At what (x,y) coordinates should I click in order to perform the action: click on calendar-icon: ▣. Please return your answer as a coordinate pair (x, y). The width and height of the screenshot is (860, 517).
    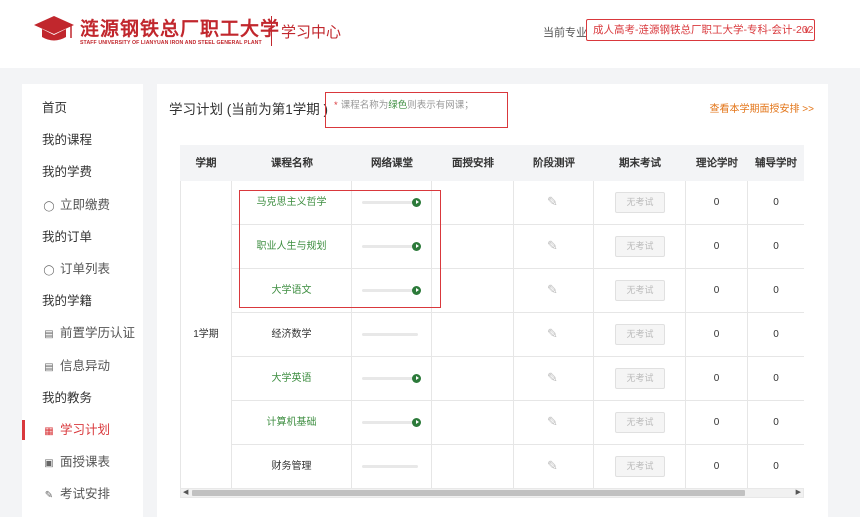
    Looking at the image, I should click on (49, 464).